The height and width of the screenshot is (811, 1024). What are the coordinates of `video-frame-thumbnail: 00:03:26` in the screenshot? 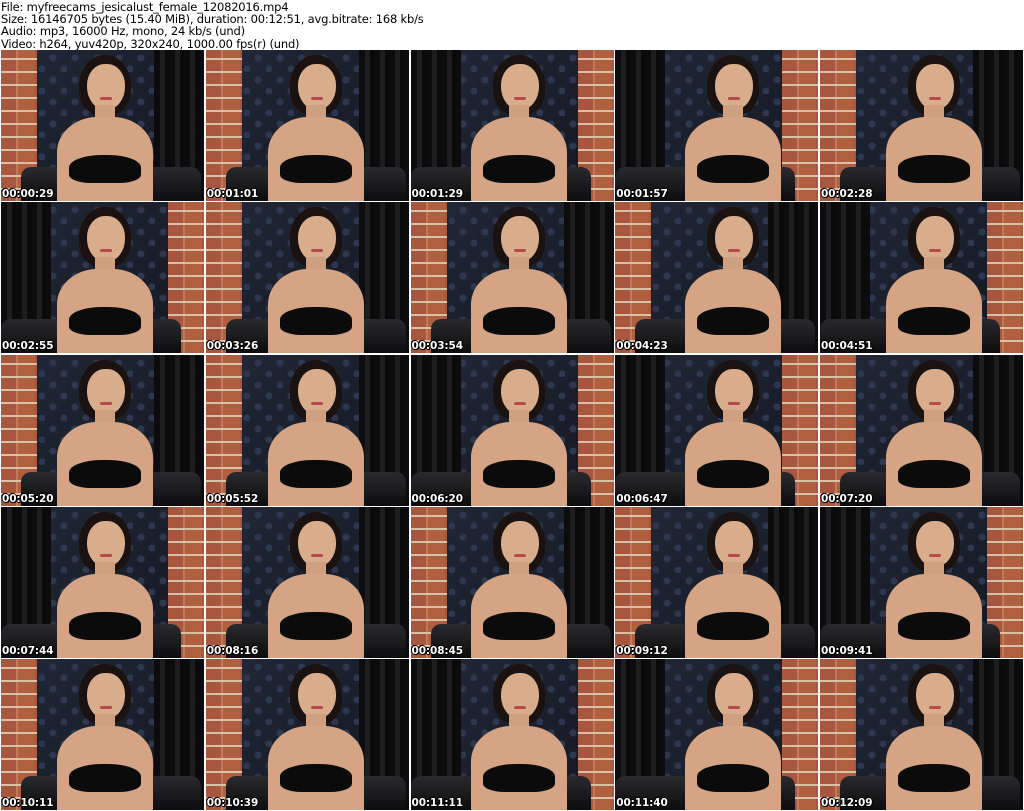 It's located at (307, 278).